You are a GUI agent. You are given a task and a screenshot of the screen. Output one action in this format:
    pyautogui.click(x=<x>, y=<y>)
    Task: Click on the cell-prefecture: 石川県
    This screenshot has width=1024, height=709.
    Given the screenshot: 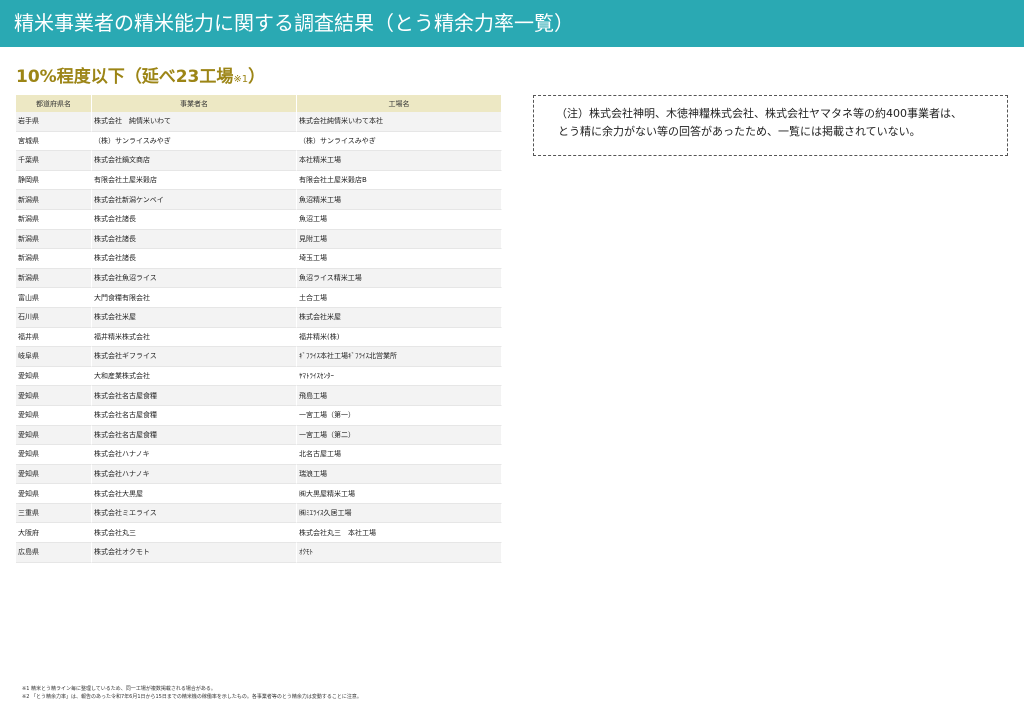 What is the action you would take?
    pyautogui.click(x=54, y=317)
    